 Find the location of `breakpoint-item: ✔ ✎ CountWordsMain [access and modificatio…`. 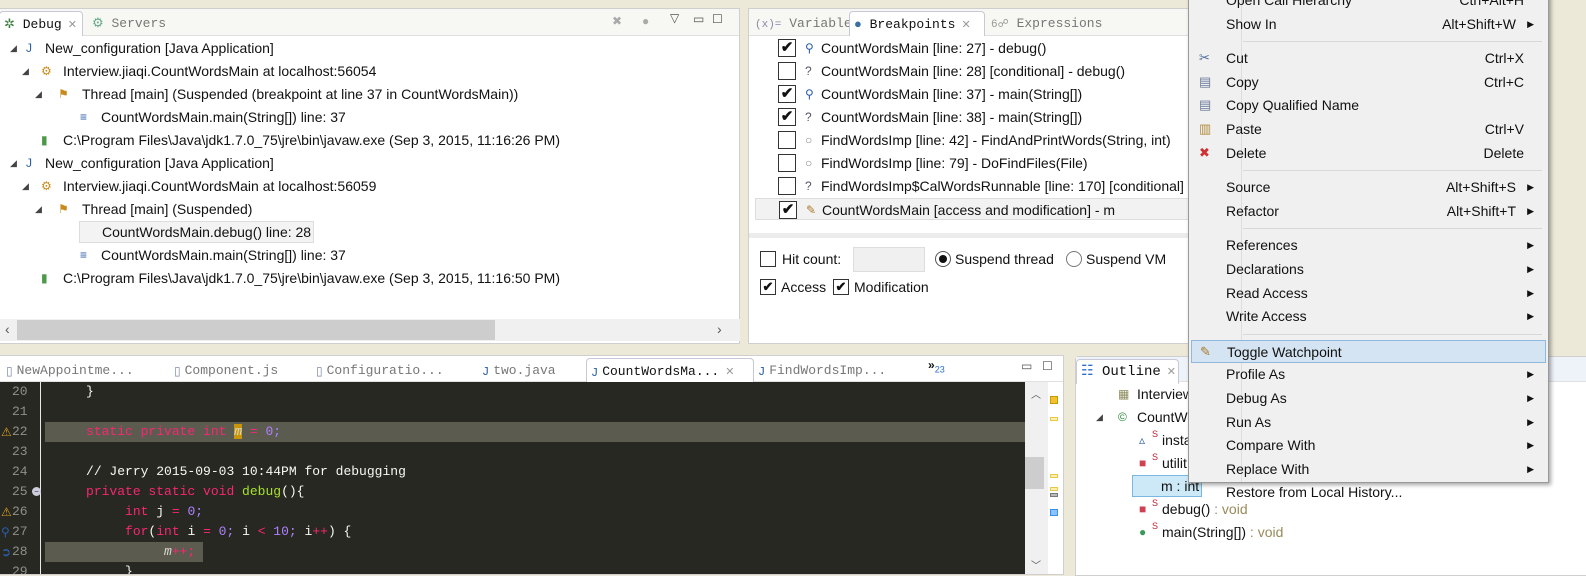

breakpoint-item: ✔ ✎ CountWordsMain [access and modificatio… is located at coordinates (977, 209).